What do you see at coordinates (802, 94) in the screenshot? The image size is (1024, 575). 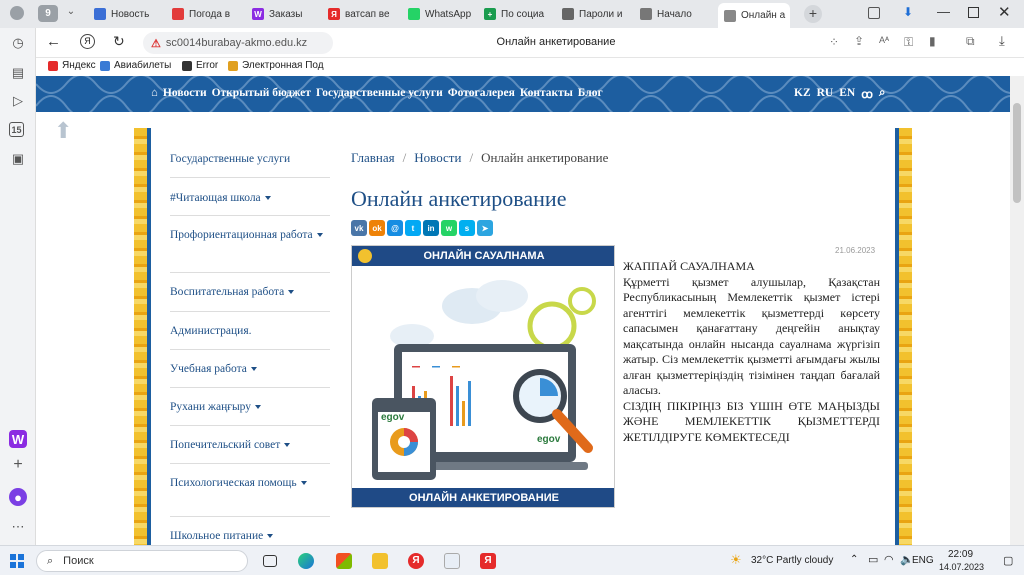 I see `lang-kz: KZ` at bounding box center [802, 94].